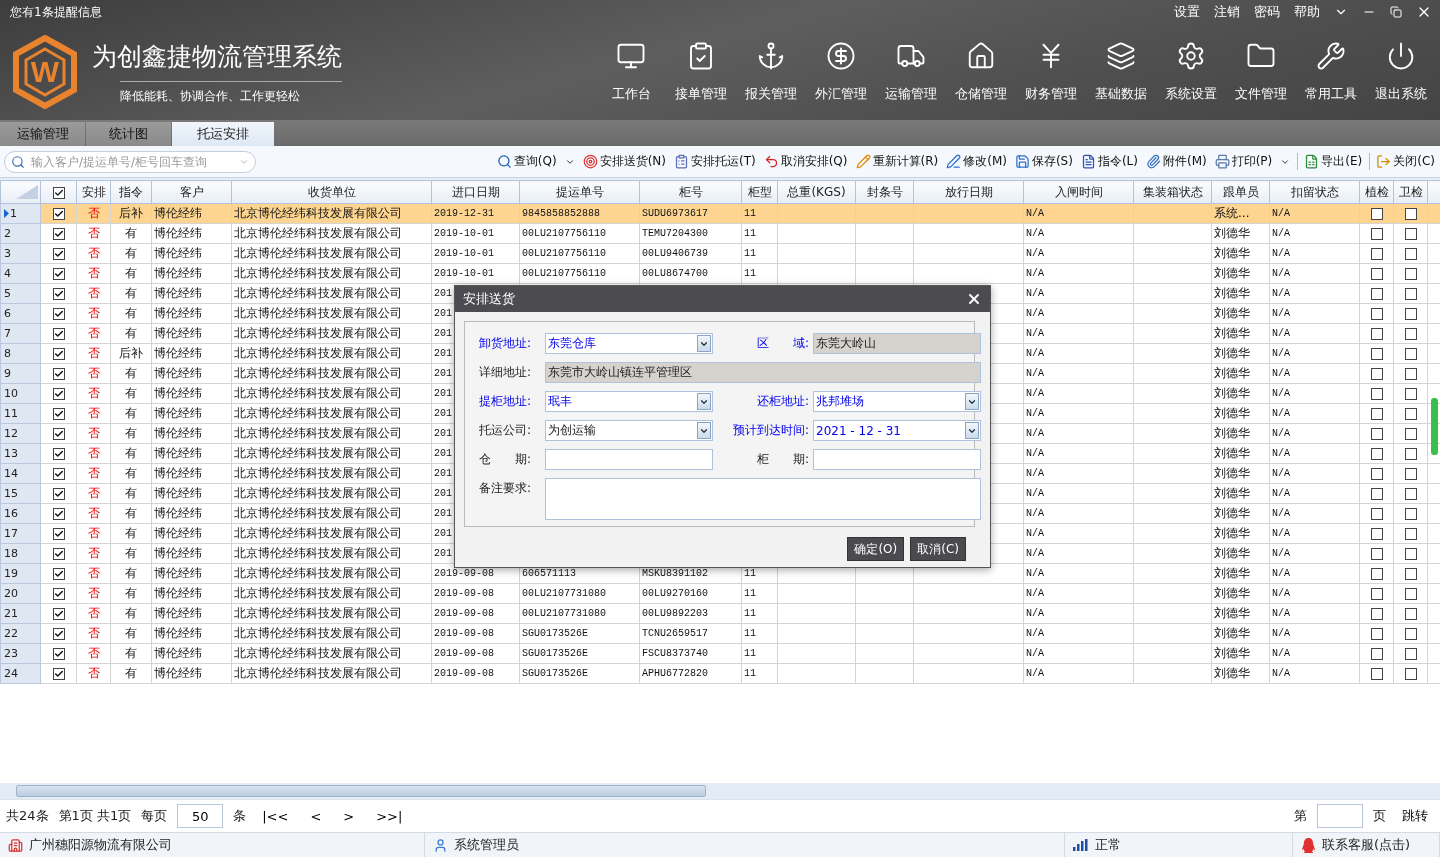 This screenshot has height=857, width=1440. I want to click on nav-item: 接单管理, so click(701, 72).